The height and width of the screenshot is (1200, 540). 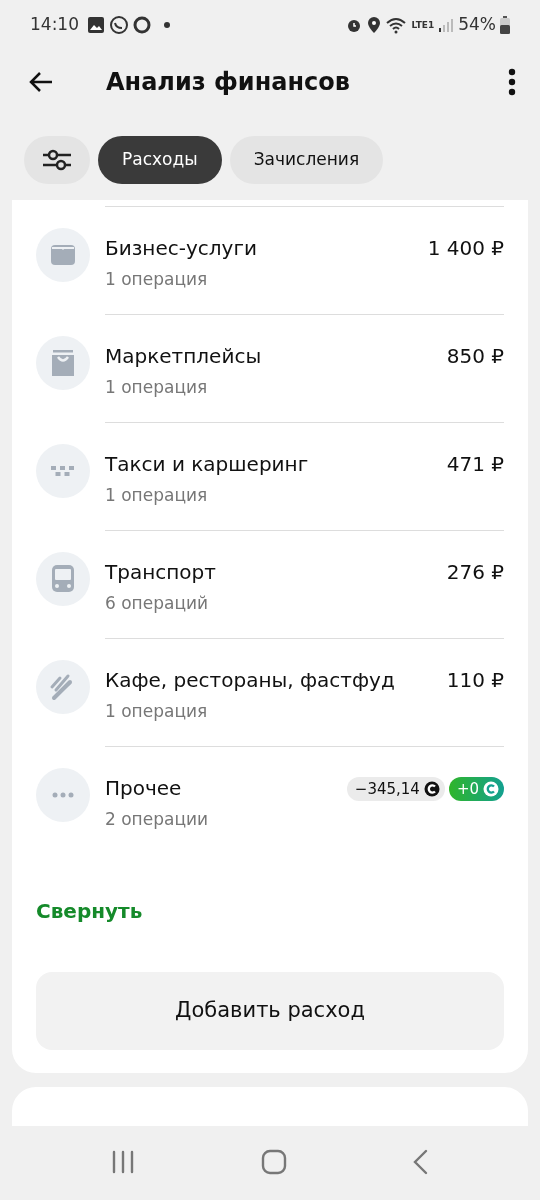 I want to click on home-icon, so click(x=274, y=1162).